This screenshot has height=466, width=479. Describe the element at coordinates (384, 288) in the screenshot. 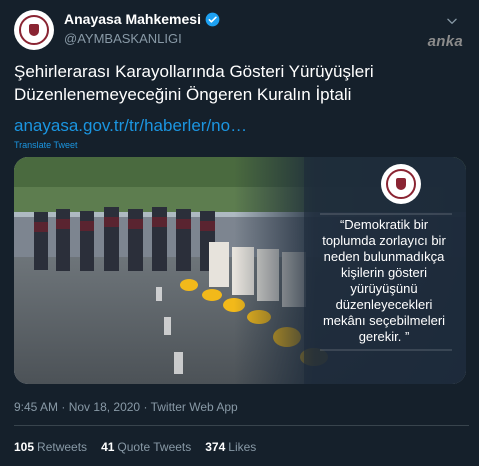

I see `quote-line: yürüyüşünü` at that location.